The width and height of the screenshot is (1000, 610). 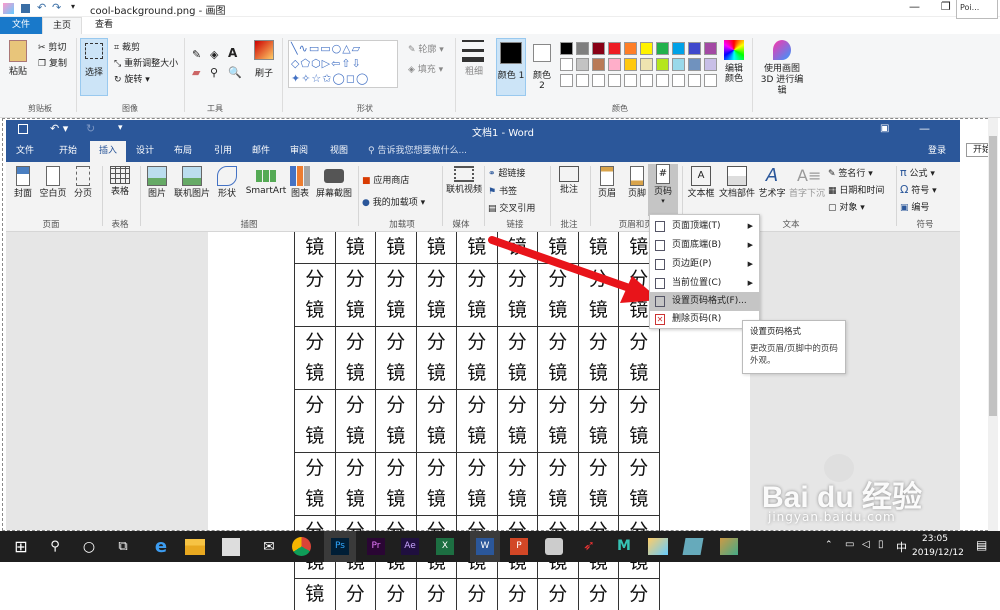 What do you see at coordinates (663, 190) in the screenshot?
I see `page-number-button: #页码▾` at bounding box center [663, 190].